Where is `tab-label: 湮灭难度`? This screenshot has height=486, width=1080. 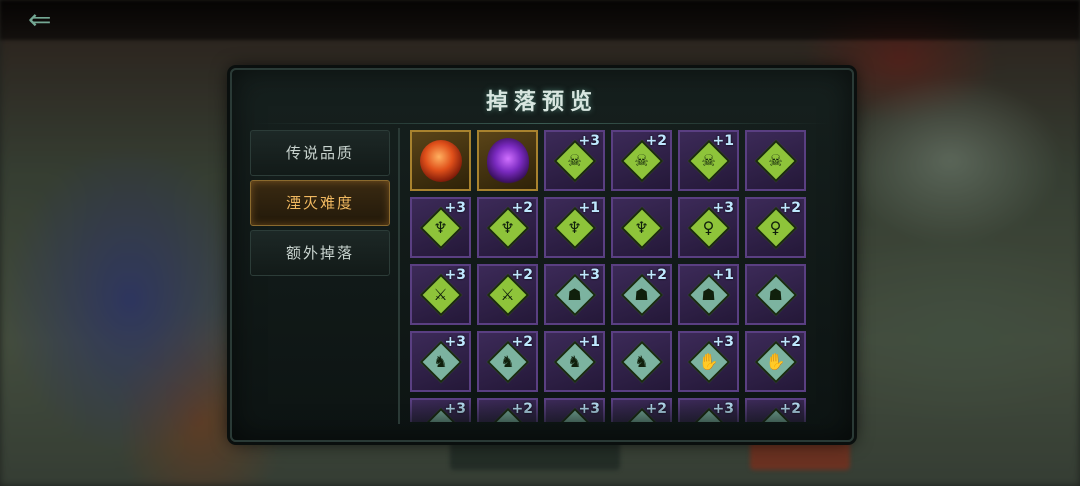
tab-label: 湮灭难度 is located at coordinates (319, 203).